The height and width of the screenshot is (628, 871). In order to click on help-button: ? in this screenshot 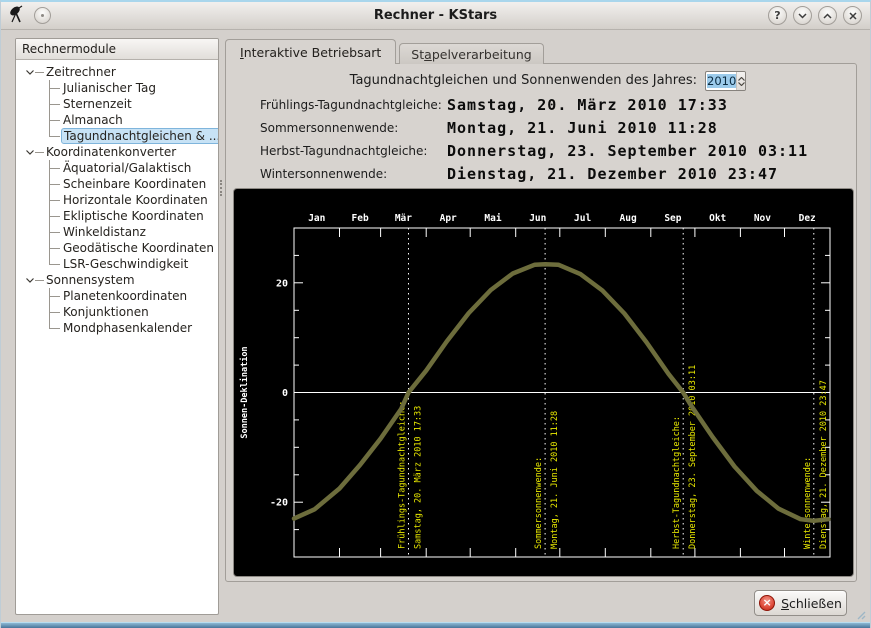, I will do `click(777, 15)`.